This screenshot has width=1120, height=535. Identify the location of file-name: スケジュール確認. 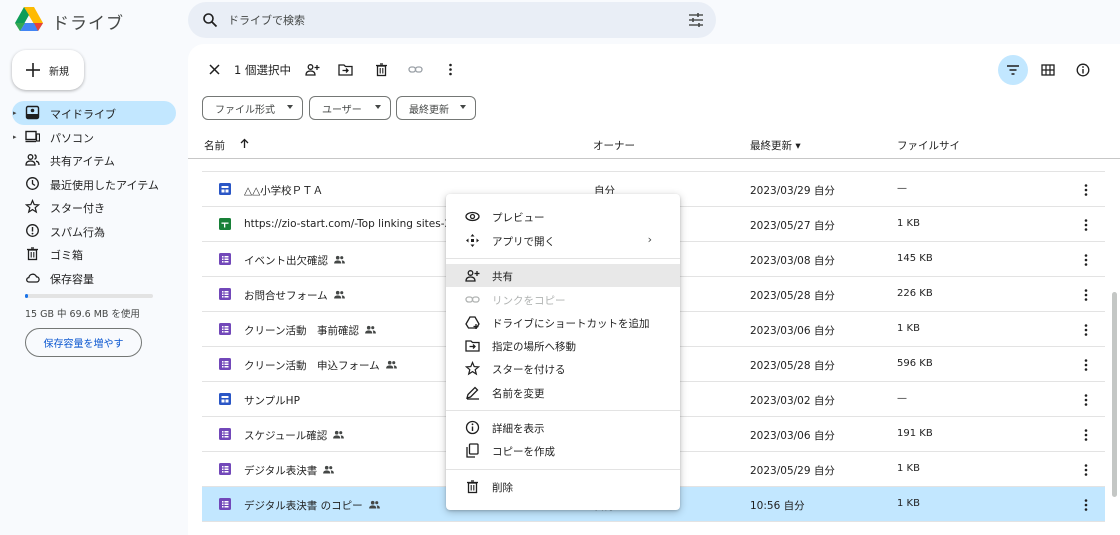
(294, 435).